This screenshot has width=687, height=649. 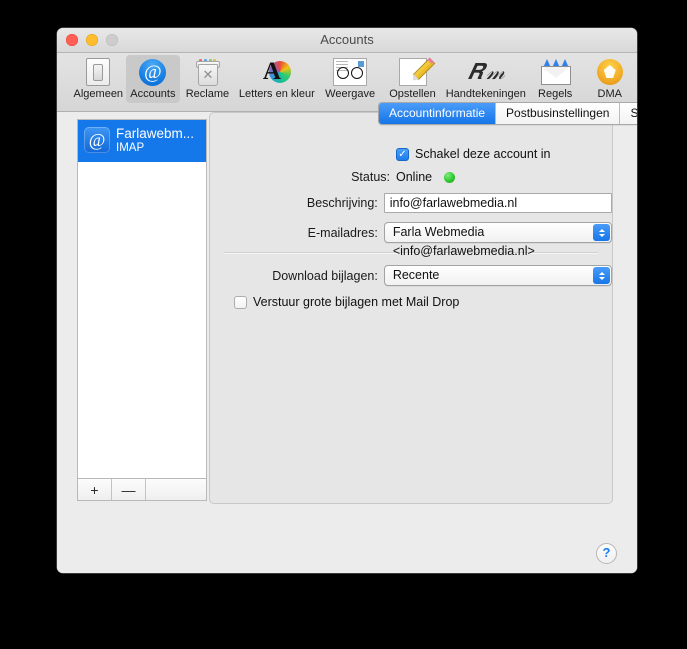 What do you see at coordinates (130, 147) in the screenshot?
I see `account-protocol: IMAP` at bounding box center [130, 147].